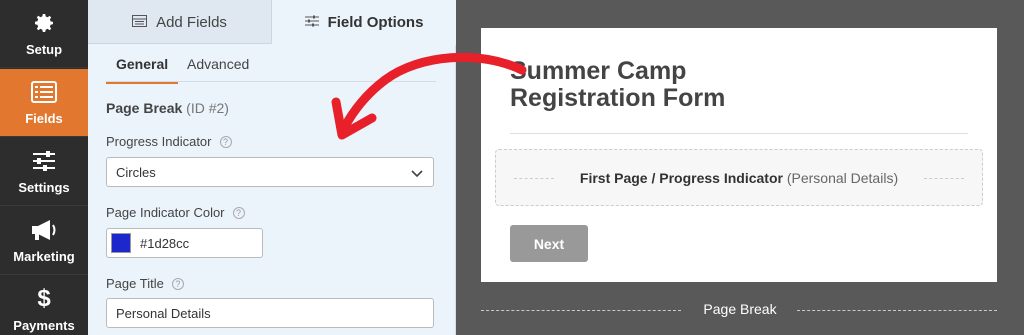 This screenshot has height=335, width=1024. I want to click on tab-label: Add Fields, so click(191, 22).